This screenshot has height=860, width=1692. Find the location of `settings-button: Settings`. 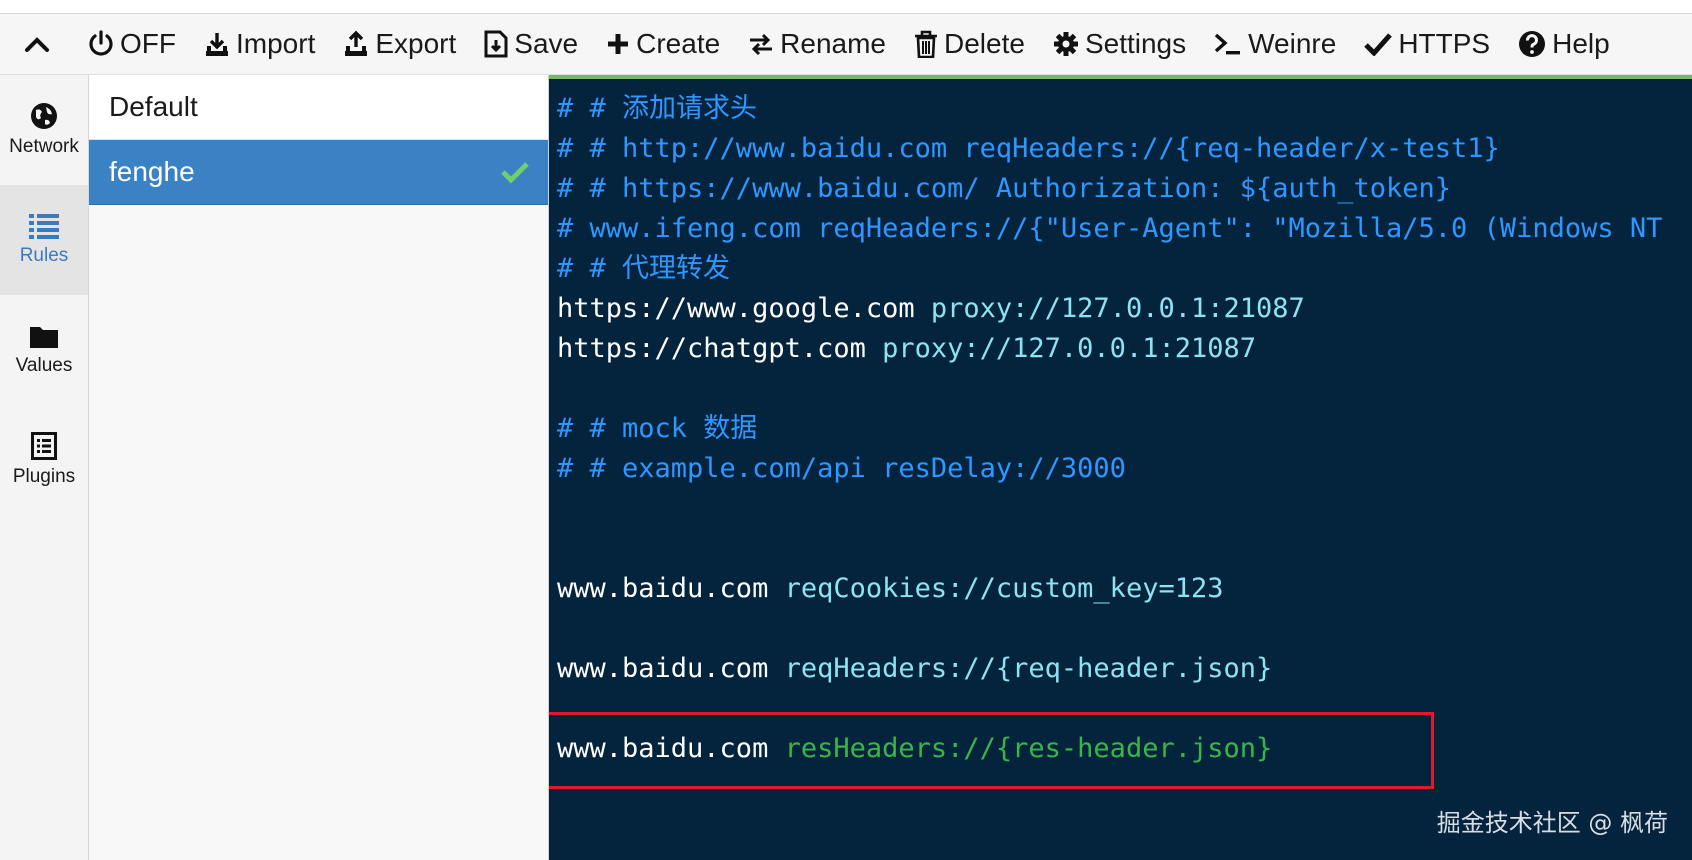

settings-button: Settings is located at coordinates (1119, 44).